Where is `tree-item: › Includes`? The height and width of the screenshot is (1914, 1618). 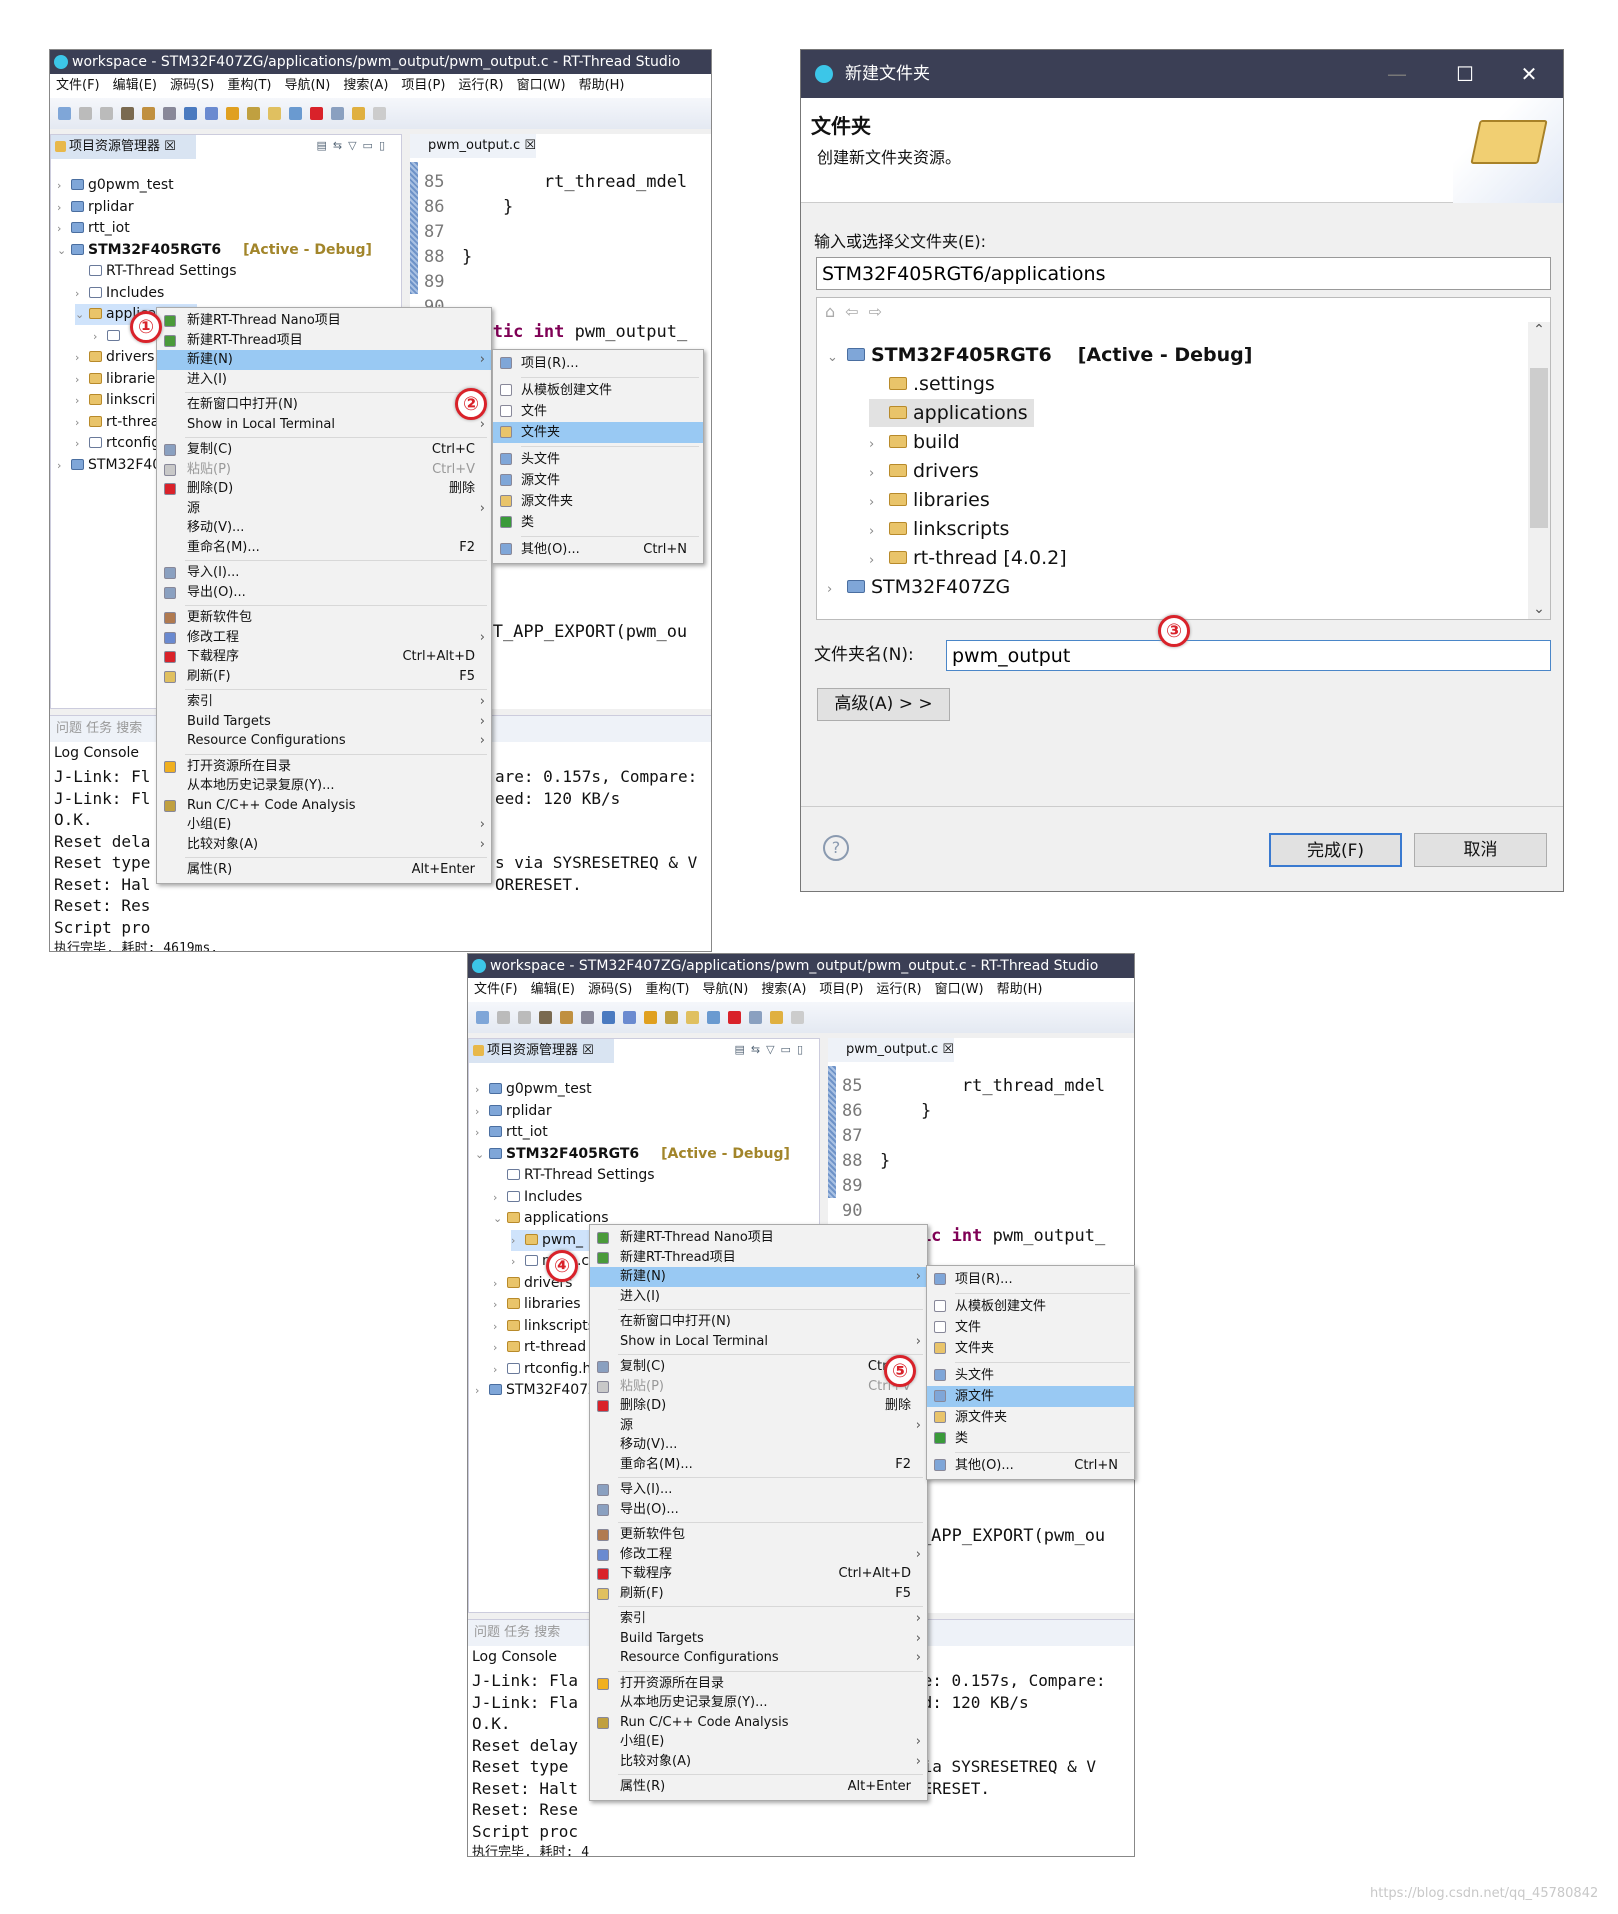
tree-item: › Includes is located at coordinates (540, 1197).